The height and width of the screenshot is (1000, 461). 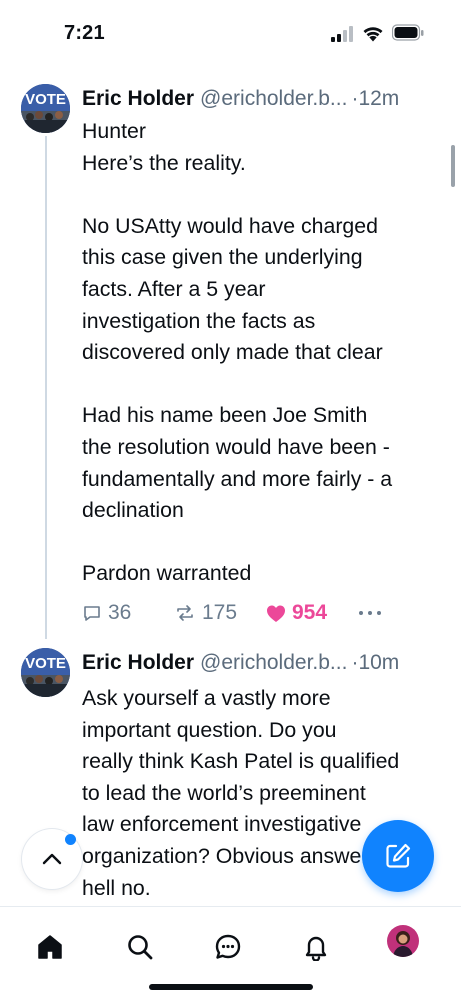 I want to click on scrollbar, so click(x=453, y=166).